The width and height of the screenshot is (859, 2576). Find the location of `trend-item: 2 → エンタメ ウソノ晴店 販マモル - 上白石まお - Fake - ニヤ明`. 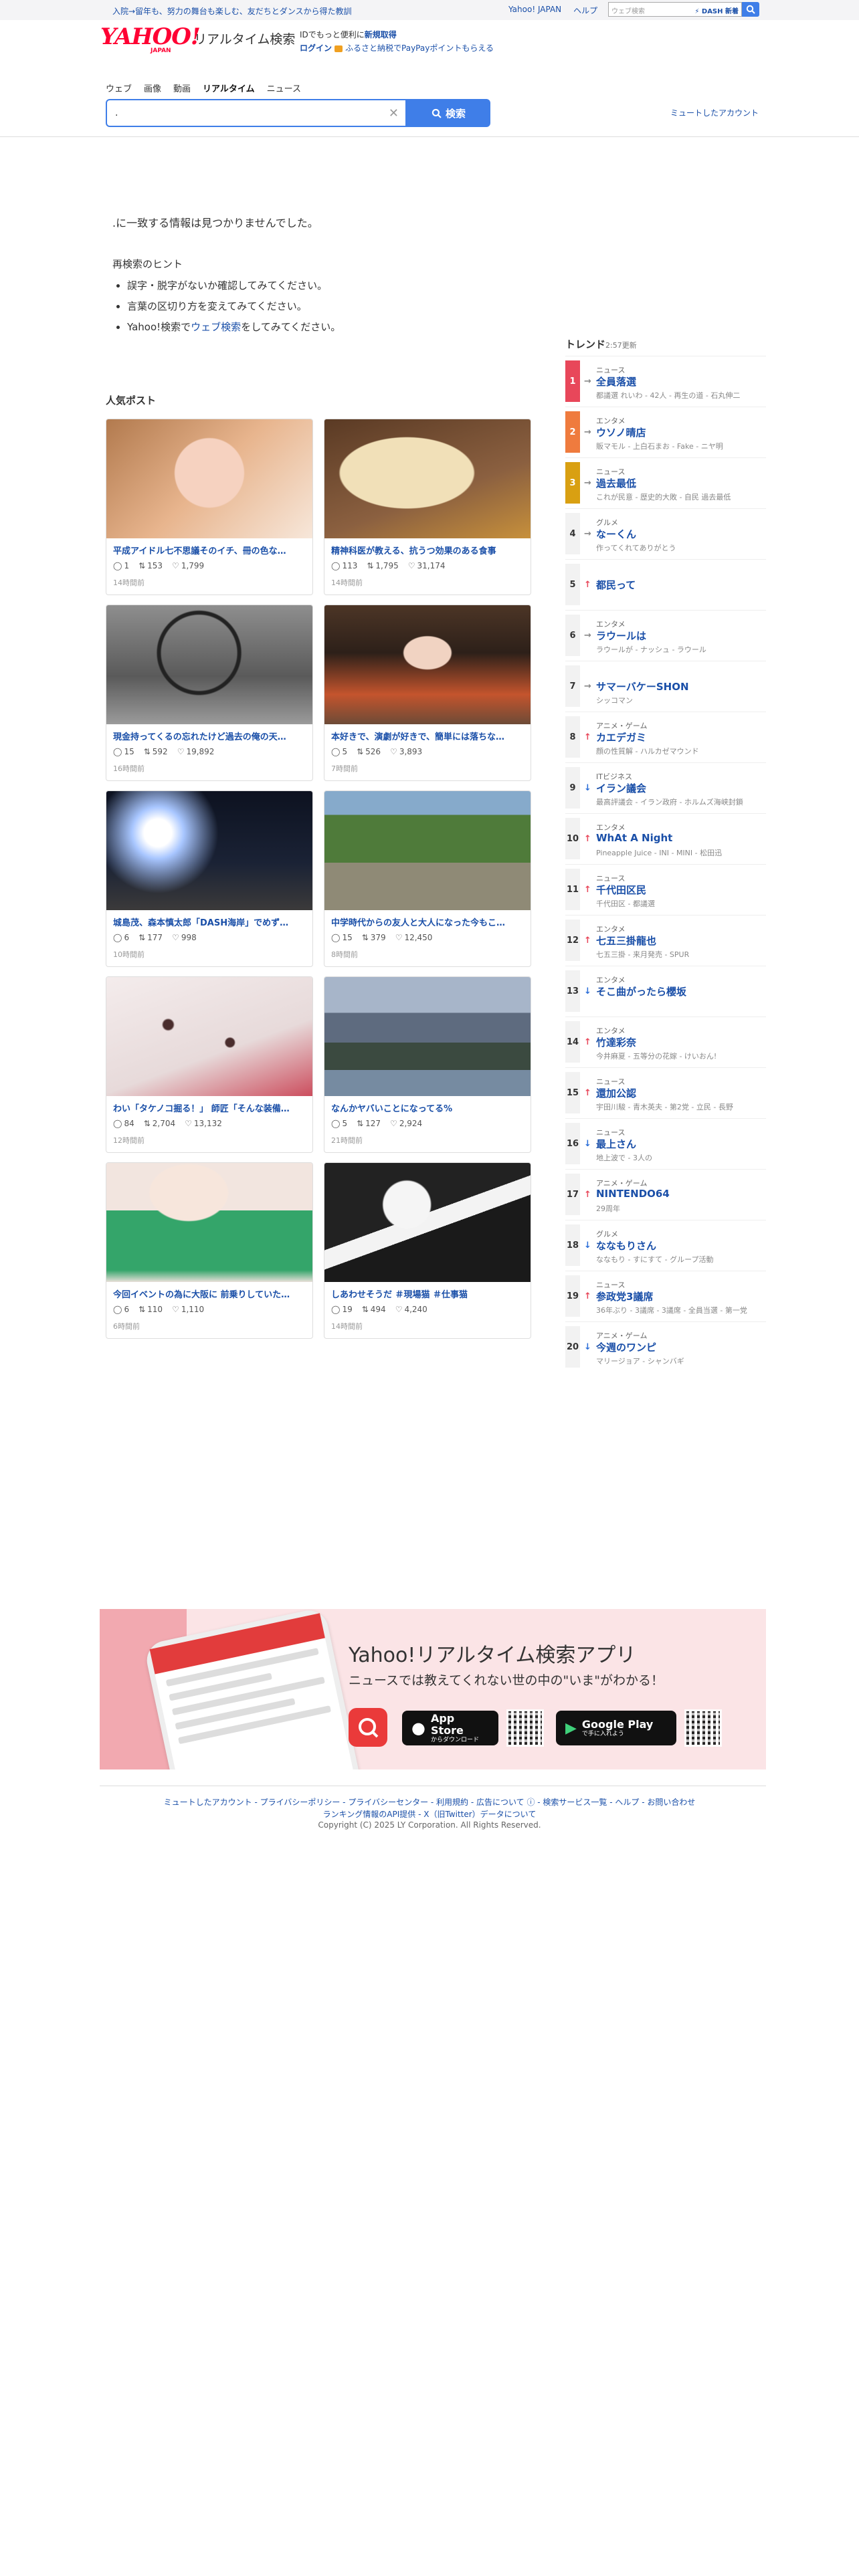

trend-item: 2 → エンタメ ウソノ晴店 販マモル - 上白石まお - Fake - ニヤ明 is located at coordinates (666, 432).